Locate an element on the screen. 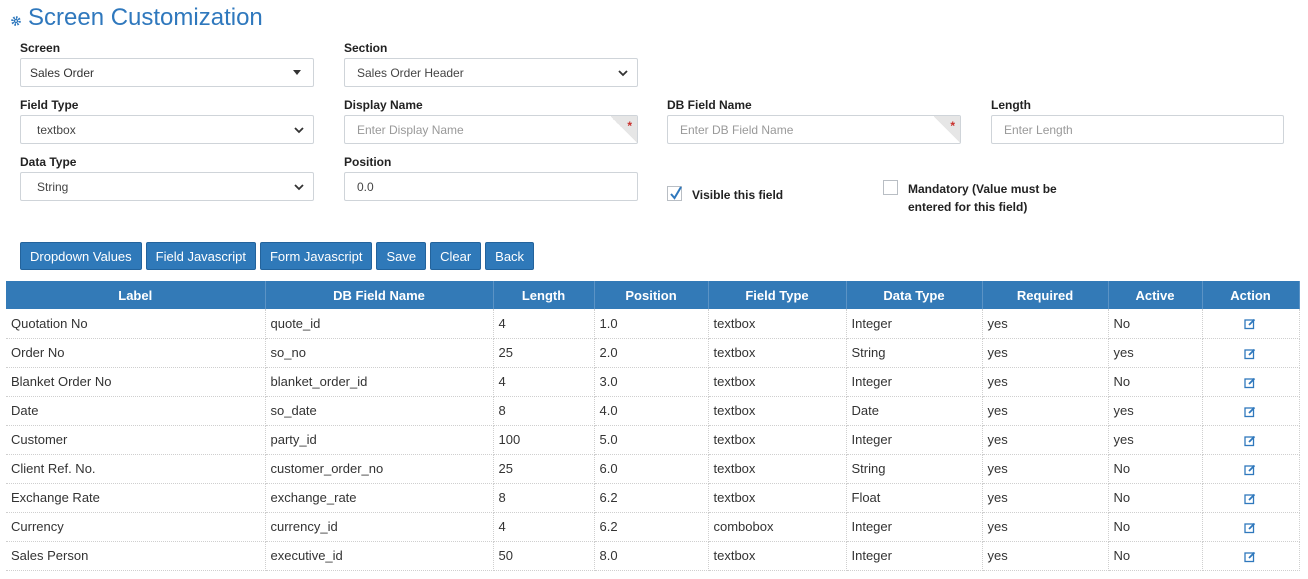 Image resolution: width=1308 pixels, height=579 pixels. field-type-select: textbox is located at coordinates (167, 129).